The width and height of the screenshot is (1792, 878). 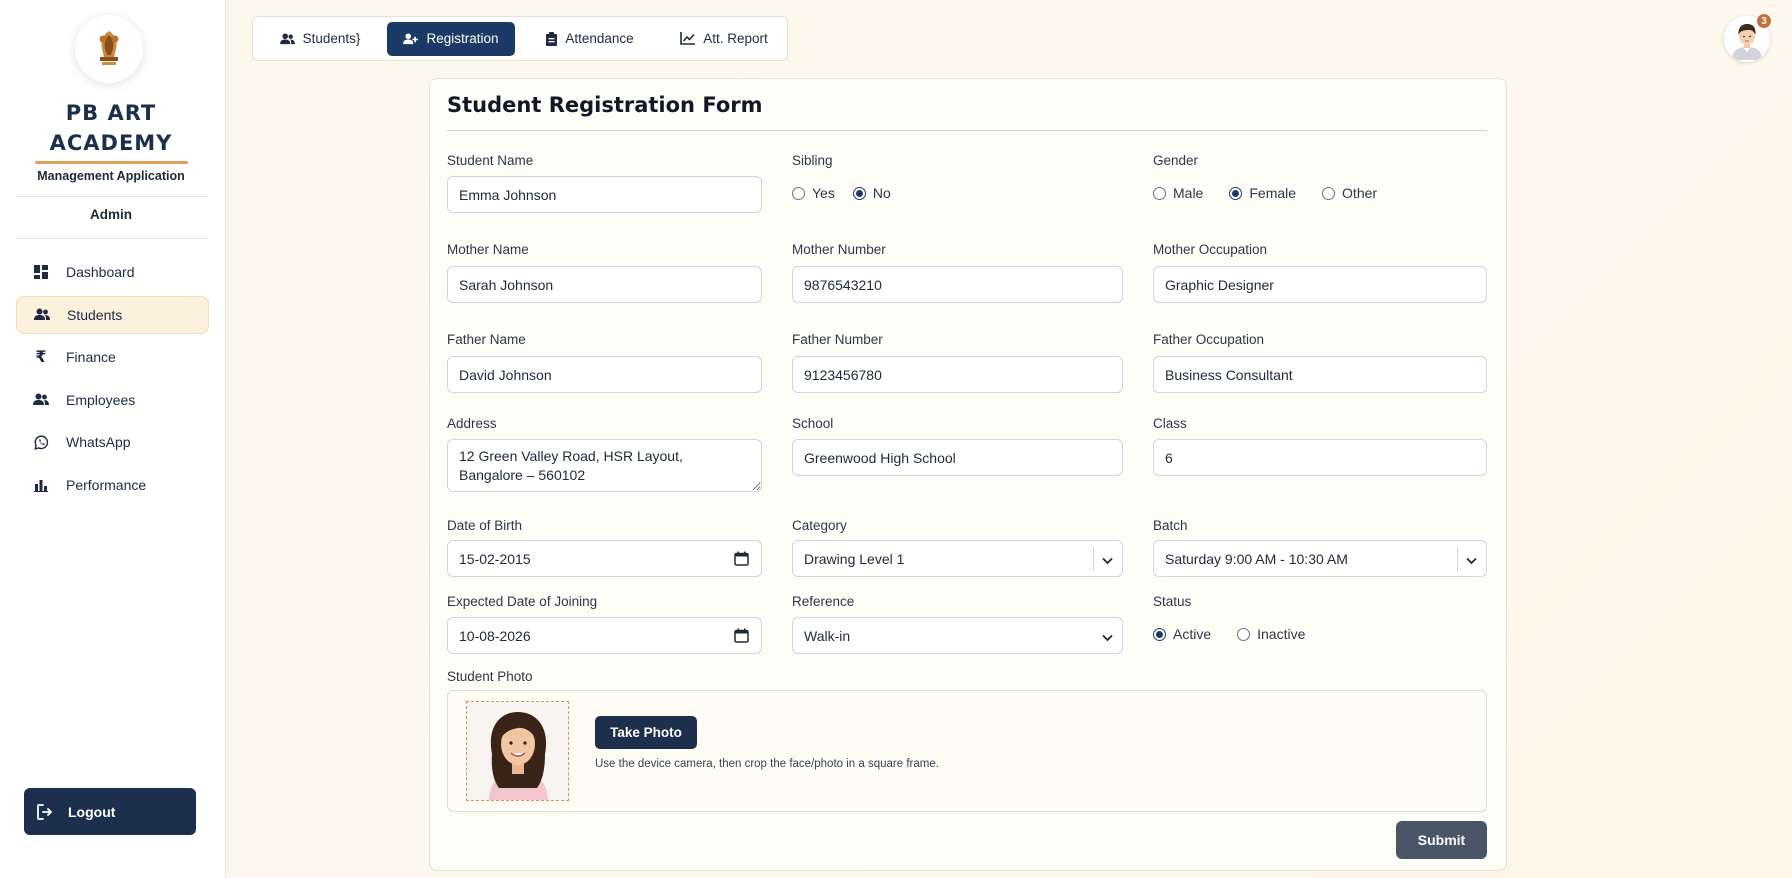 What do you see at coordinates (110, 811) in the screenshot?
I see `logout-button: Logout` at bounding box center [110, 811].